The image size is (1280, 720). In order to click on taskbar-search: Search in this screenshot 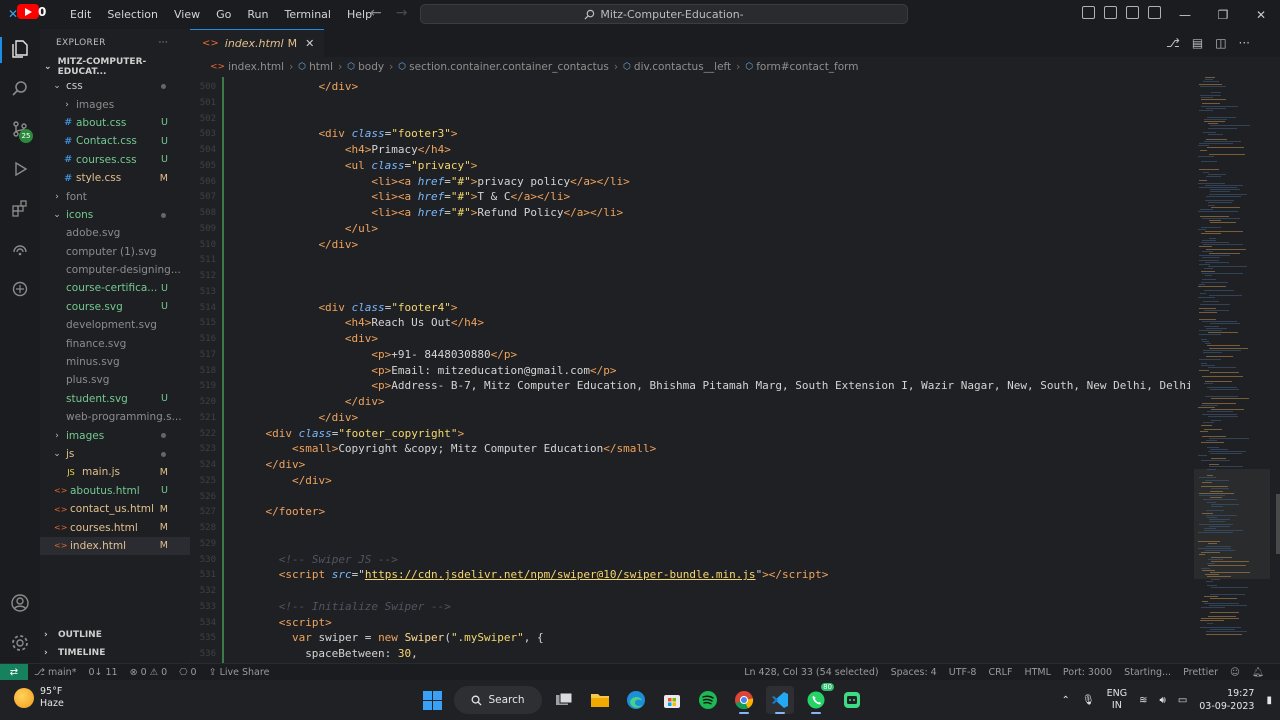, I will do `click(498, 700)`.